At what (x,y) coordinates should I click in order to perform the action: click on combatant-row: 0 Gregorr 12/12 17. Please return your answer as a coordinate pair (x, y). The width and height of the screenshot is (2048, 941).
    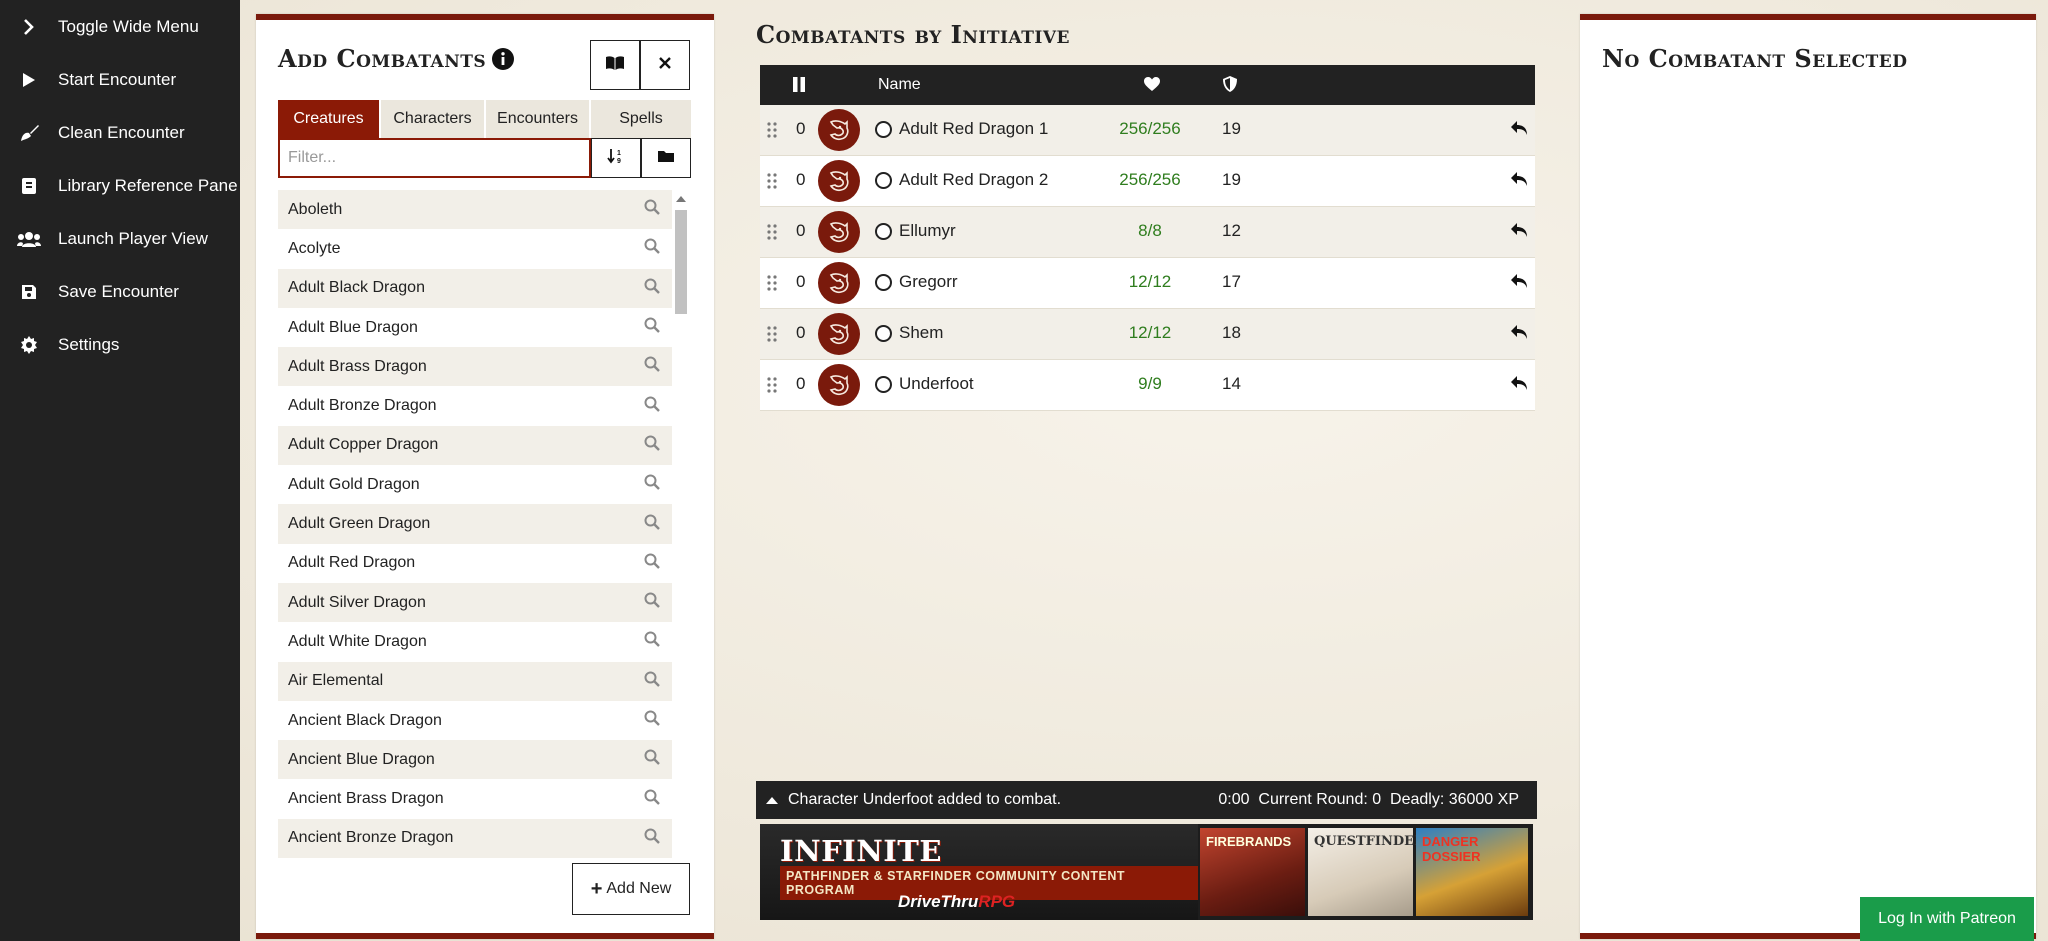
    Looking at the image, I should click on (1147, 283).